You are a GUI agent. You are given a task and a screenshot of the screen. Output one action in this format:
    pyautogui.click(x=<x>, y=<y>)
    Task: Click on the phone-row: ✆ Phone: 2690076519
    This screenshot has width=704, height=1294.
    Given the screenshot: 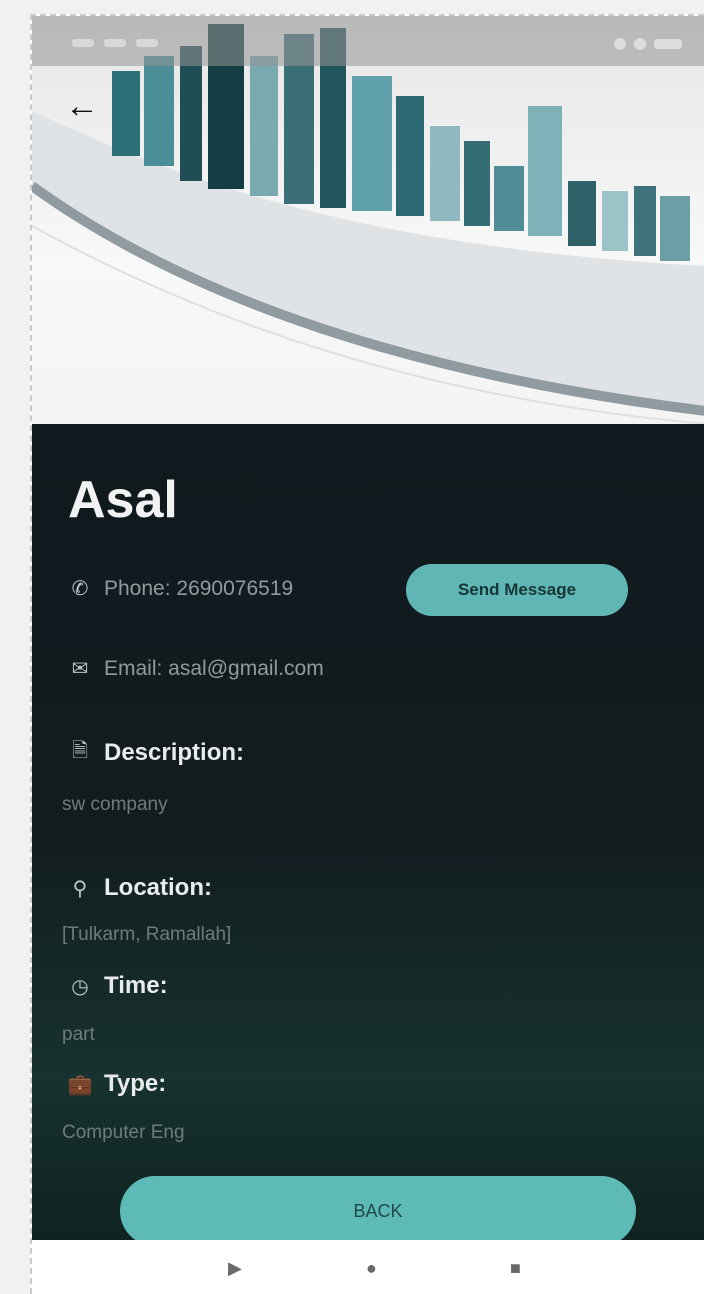 What is the action you would take?
    pyautogui.click(x=181, y=588)
    